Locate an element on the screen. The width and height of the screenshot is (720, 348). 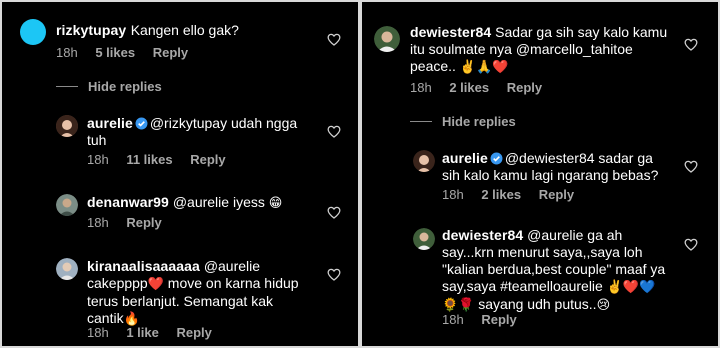
comment-text: udah ngga is located at coordinates (262, 123).